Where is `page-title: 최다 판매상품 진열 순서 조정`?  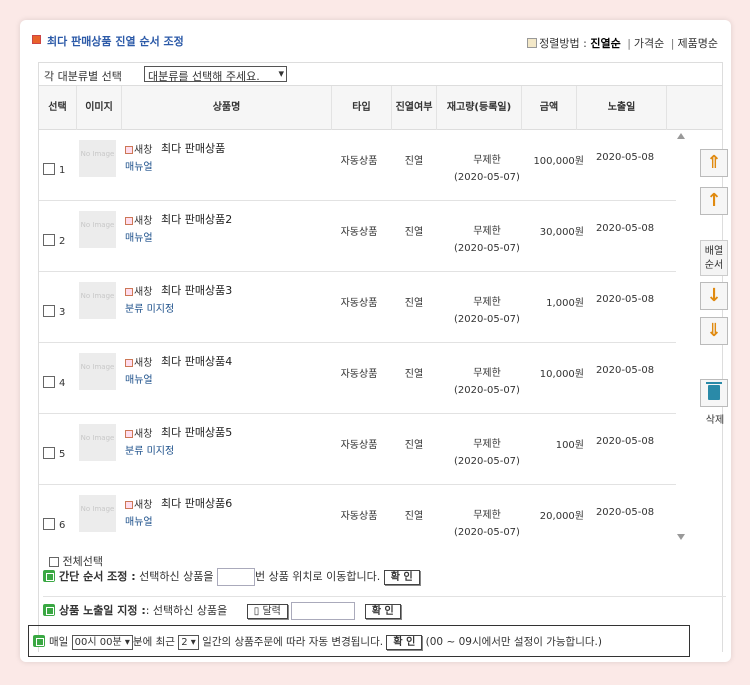 page-title: 최다 판매상품 진열 순서 조정 is located at coordinates (115, 41).